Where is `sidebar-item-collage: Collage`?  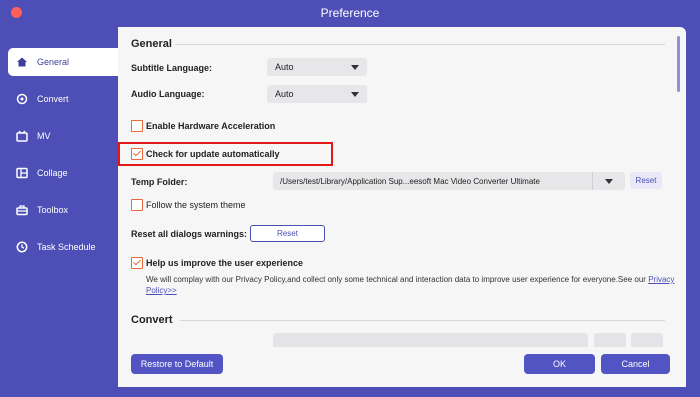 sidebar-item-collage: Collage is located at coordinates (63, 173).